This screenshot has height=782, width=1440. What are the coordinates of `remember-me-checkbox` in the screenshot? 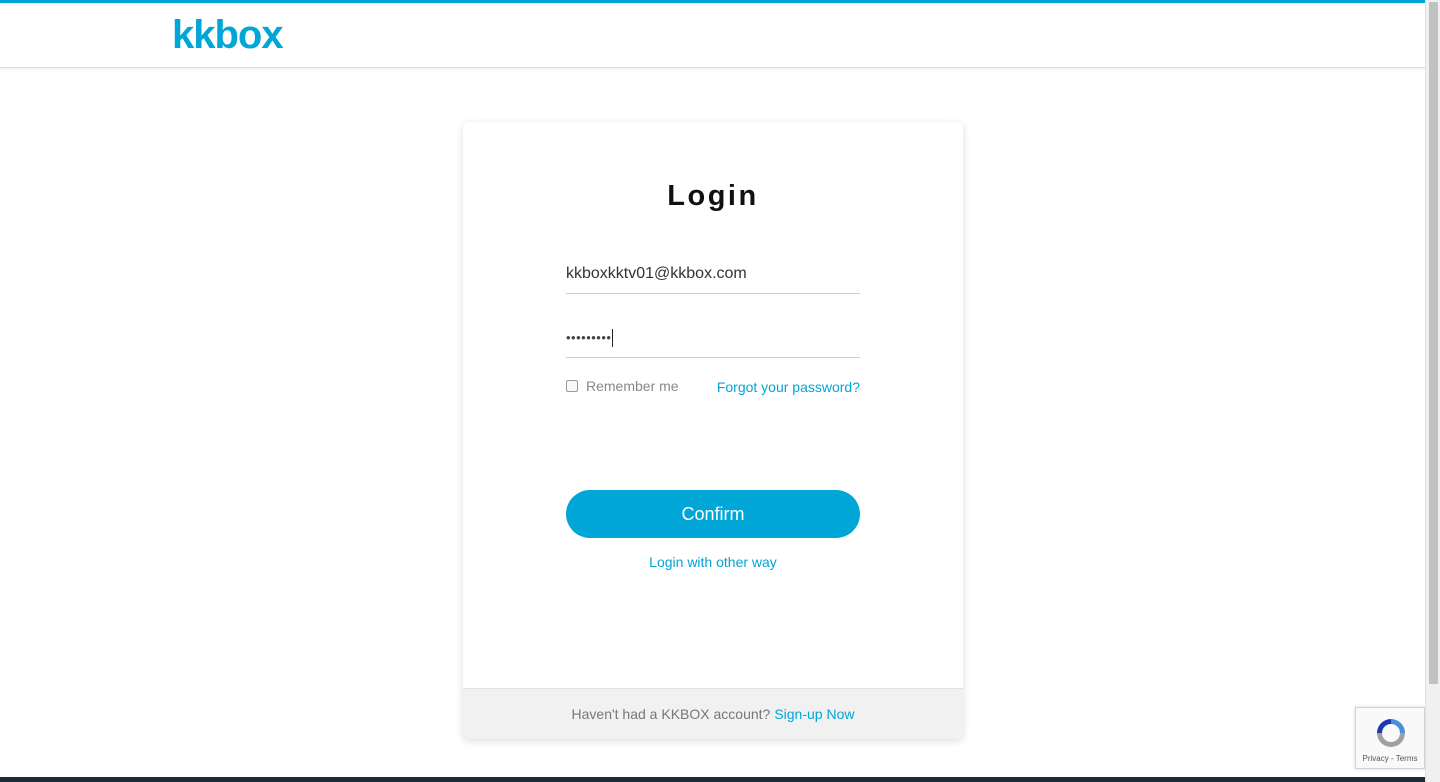 It's located at (572, 386).